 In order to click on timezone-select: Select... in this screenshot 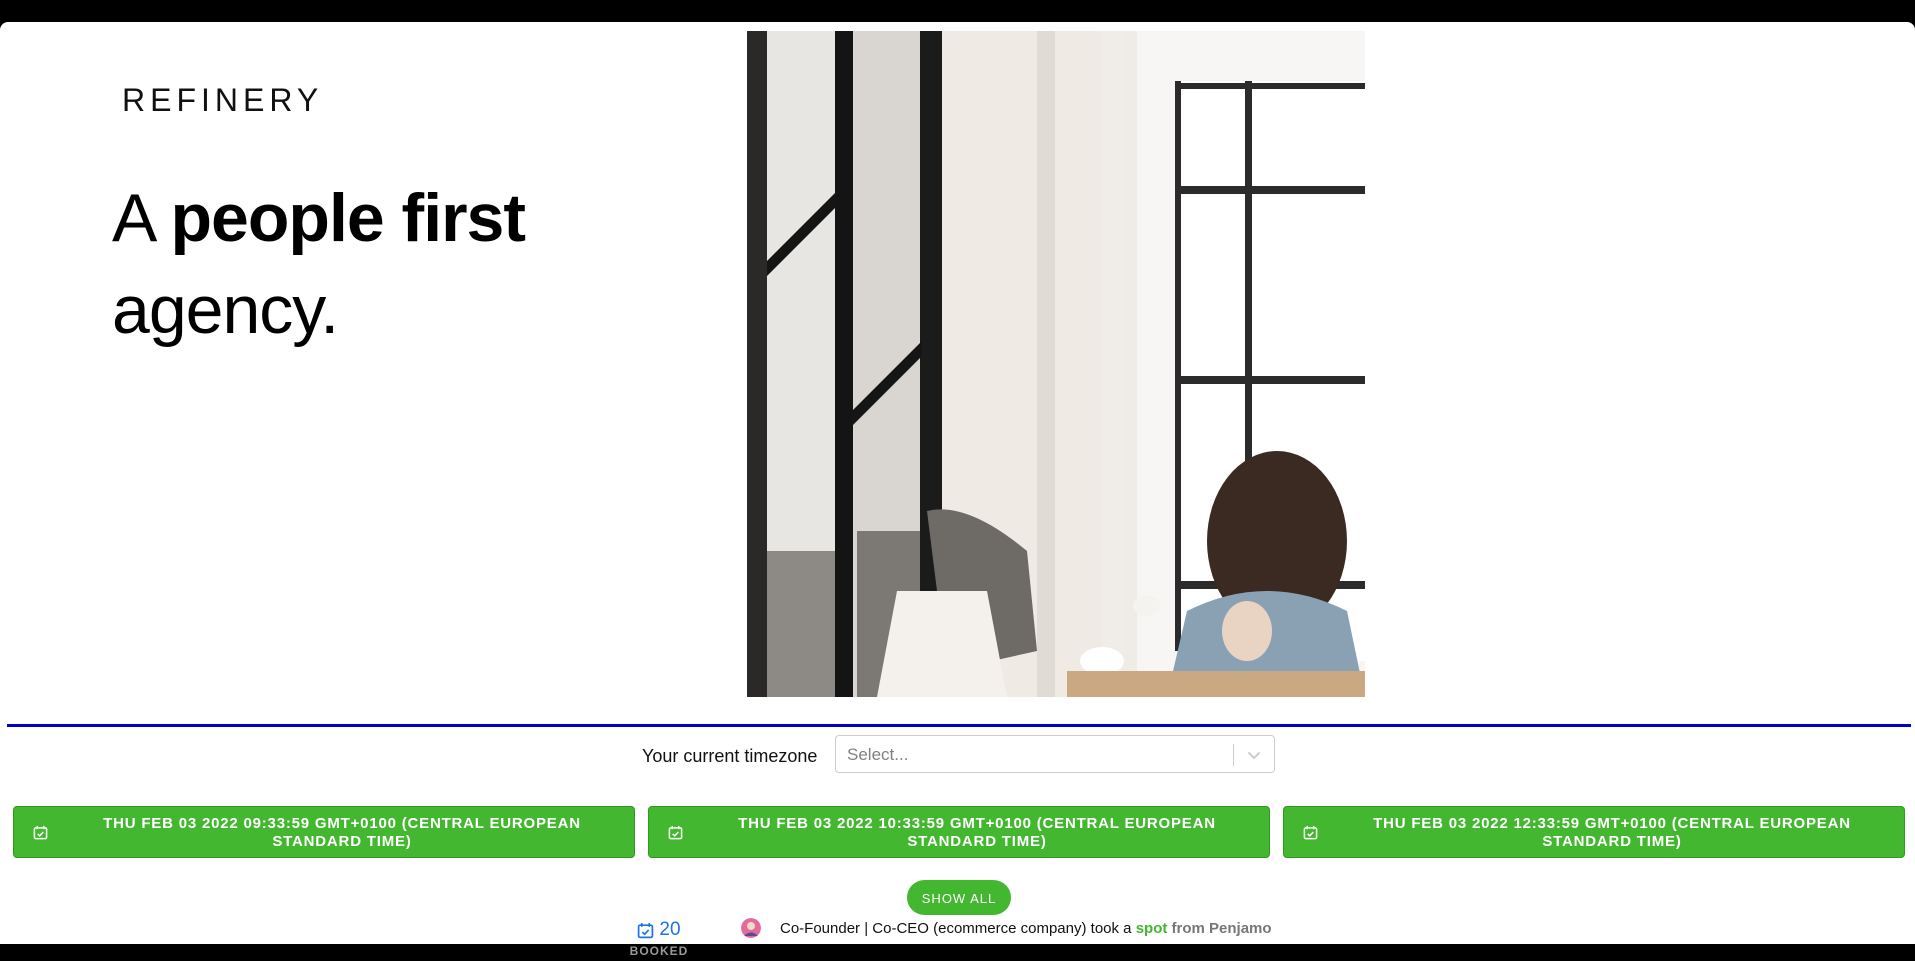, I will do `click(1055, 754)`.